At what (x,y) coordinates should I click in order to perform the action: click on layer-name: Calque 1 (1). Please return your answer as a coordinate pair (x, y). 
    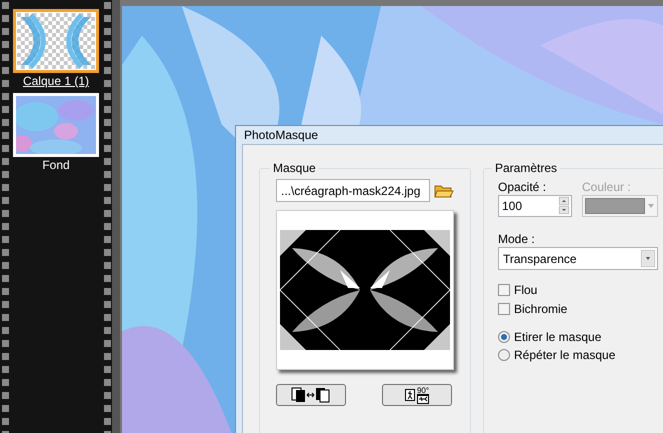
    Looking at the image, I should click on (56, 81).